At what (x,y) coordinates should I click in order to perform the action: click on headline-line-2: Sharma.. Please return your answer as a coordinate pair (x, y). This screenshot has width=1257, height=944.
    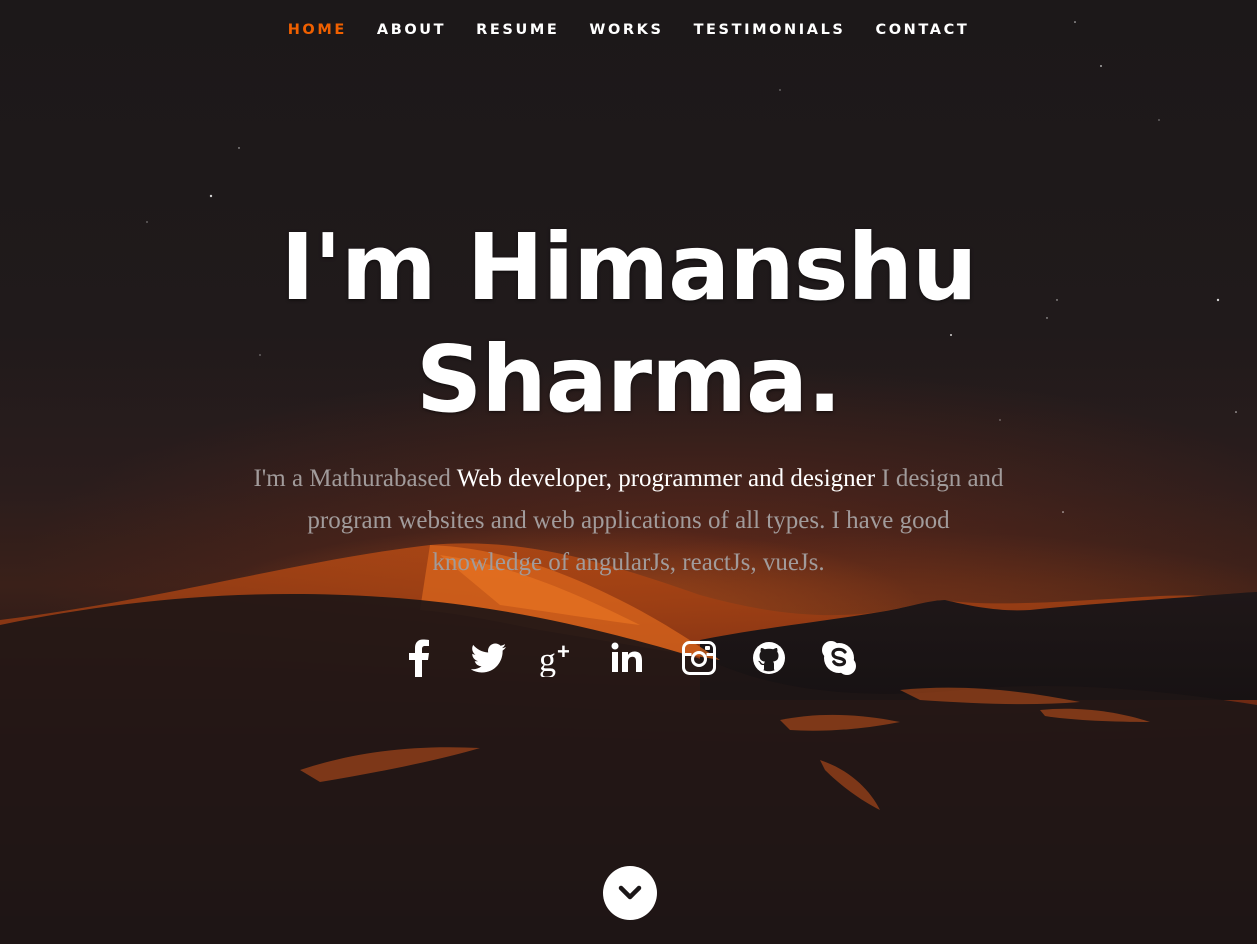
    Looking at the image, I should click on (628, 379).